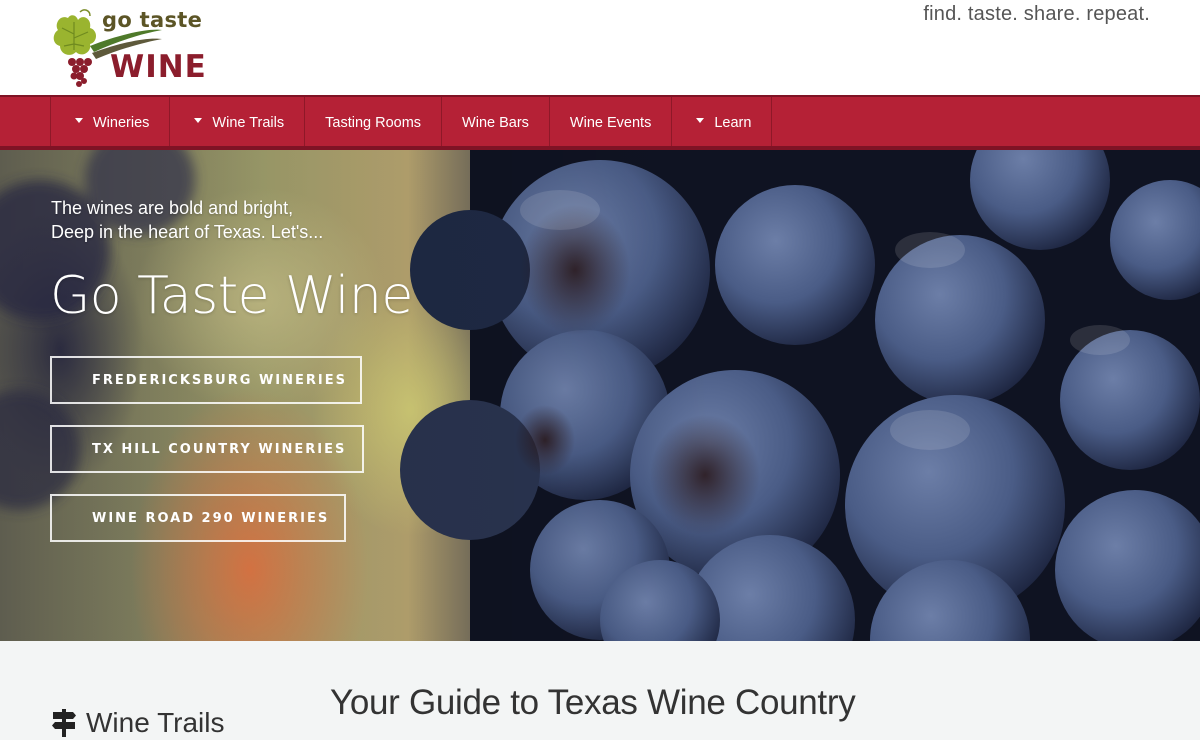  Describe the element at coordinates (248, 122) in the screenshot. I see `nav-item-label: Wine Trails` at that location.